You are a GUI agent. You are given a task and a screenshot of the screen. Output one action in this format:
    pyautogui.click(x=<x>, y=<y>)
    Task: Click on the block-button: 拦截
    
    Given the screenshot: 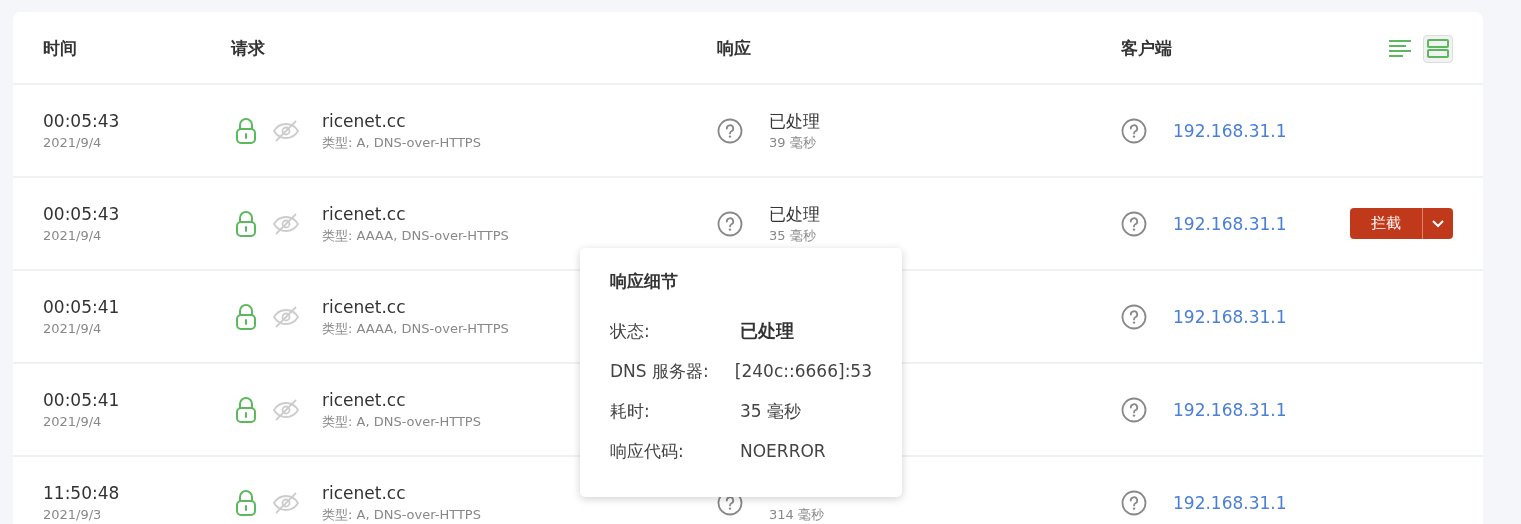 What is the action you would take?
    pyautogui.click(x=1386, y=223)
    